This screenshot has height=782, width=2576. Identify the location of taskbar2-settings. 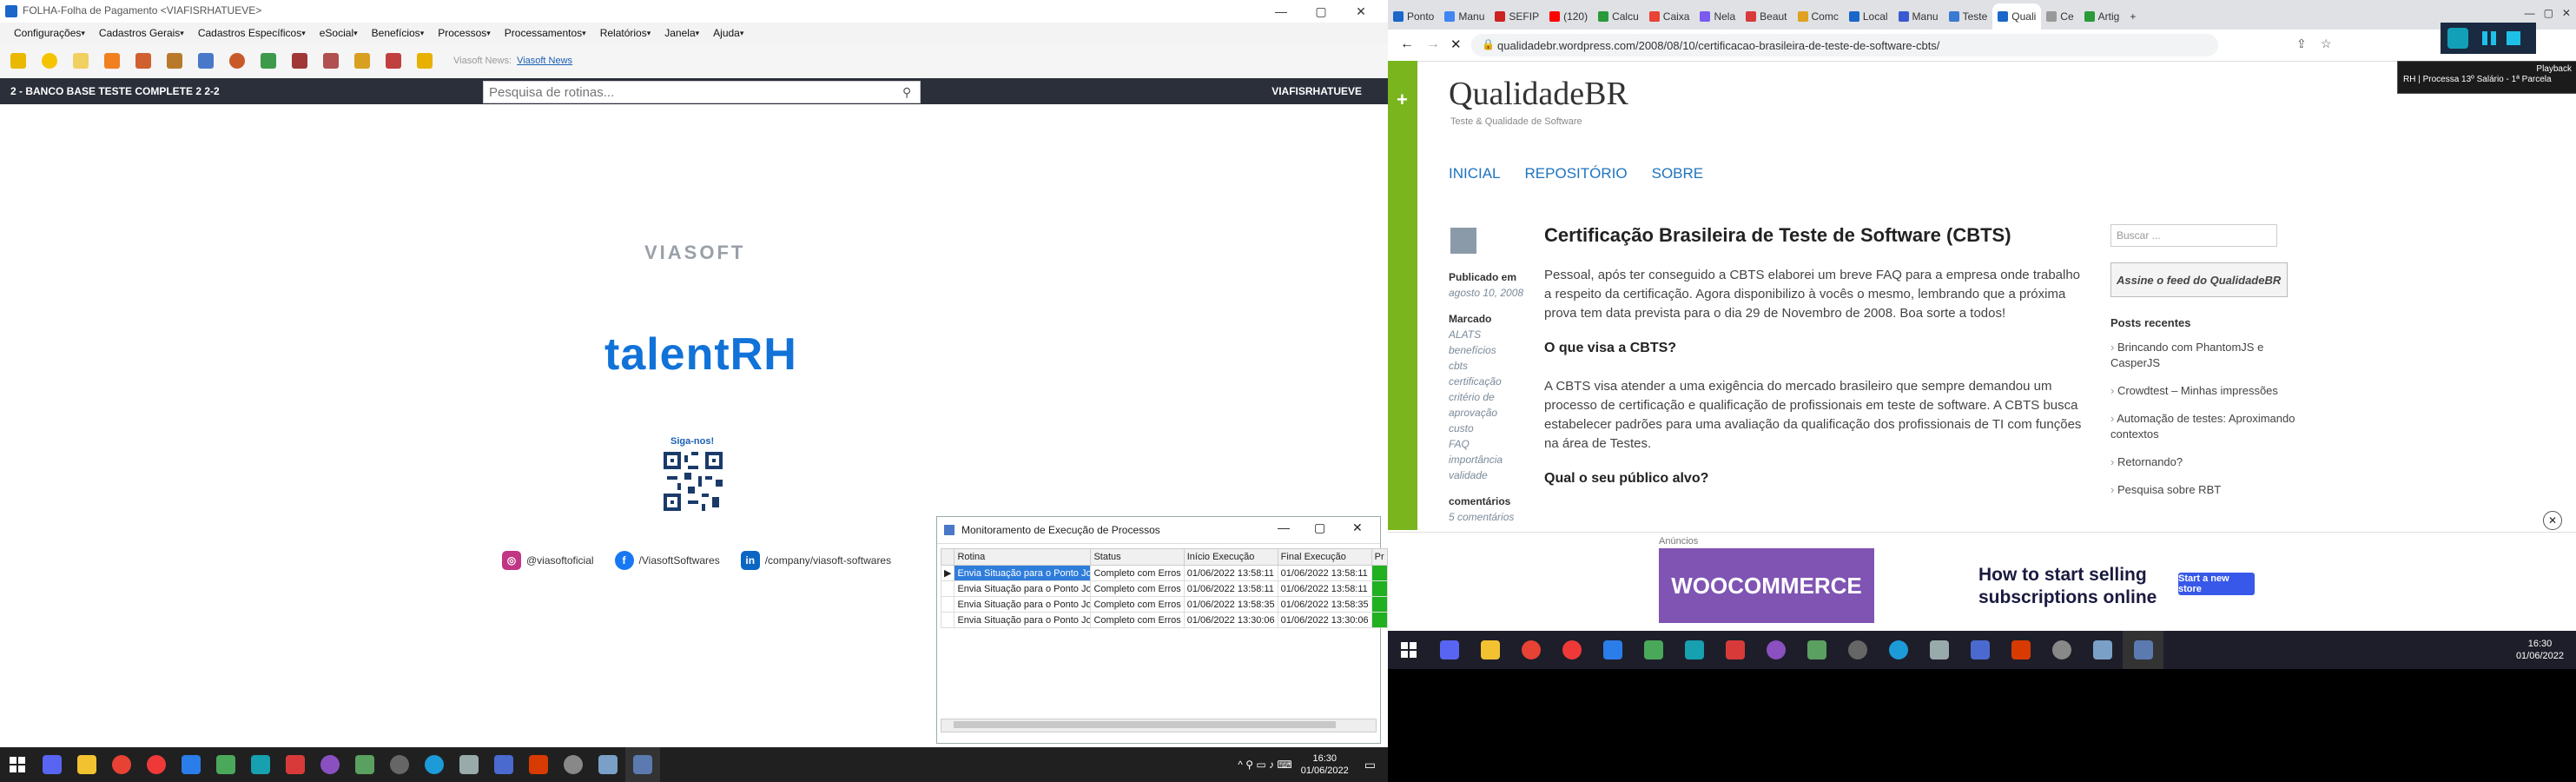
(2061, 650).